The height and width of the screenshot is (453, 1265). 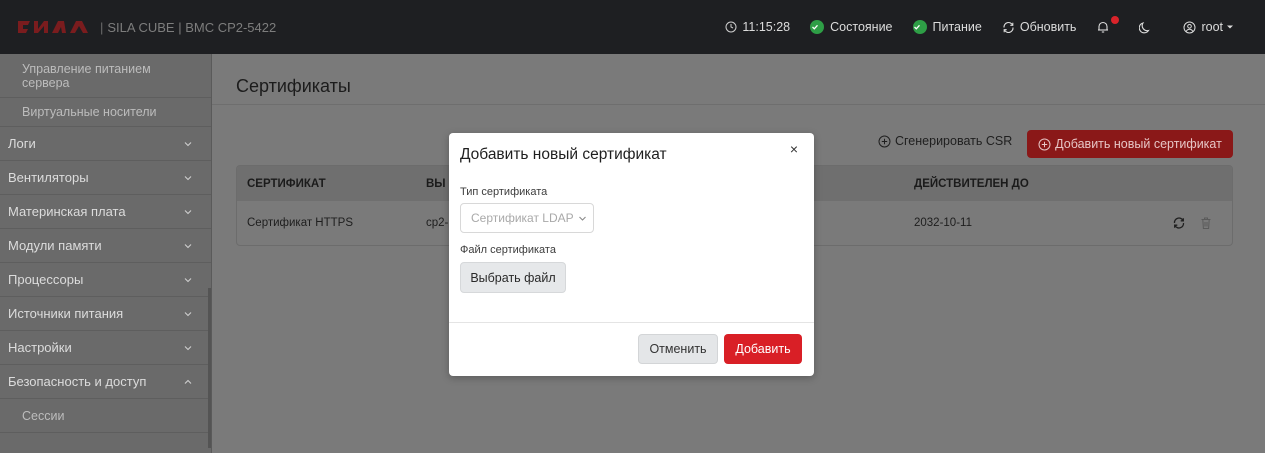 What do you see at coordinates (763, 349) in the screenshot?
I see `add-button: Добавить` at bounding box center [763, 349].